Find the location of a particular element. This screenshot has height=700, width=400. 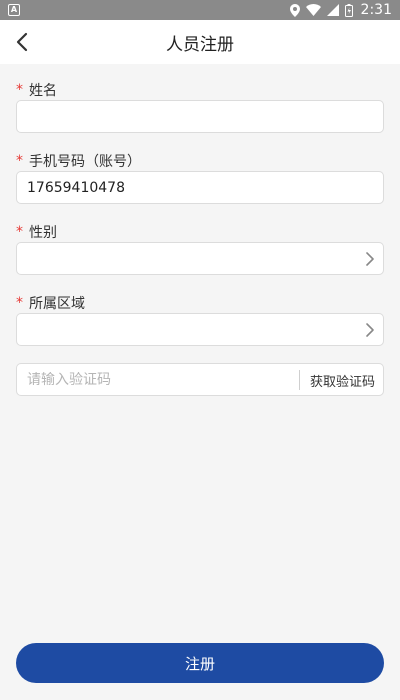

status-right: 2:31 is located at coordinates (340, 10).